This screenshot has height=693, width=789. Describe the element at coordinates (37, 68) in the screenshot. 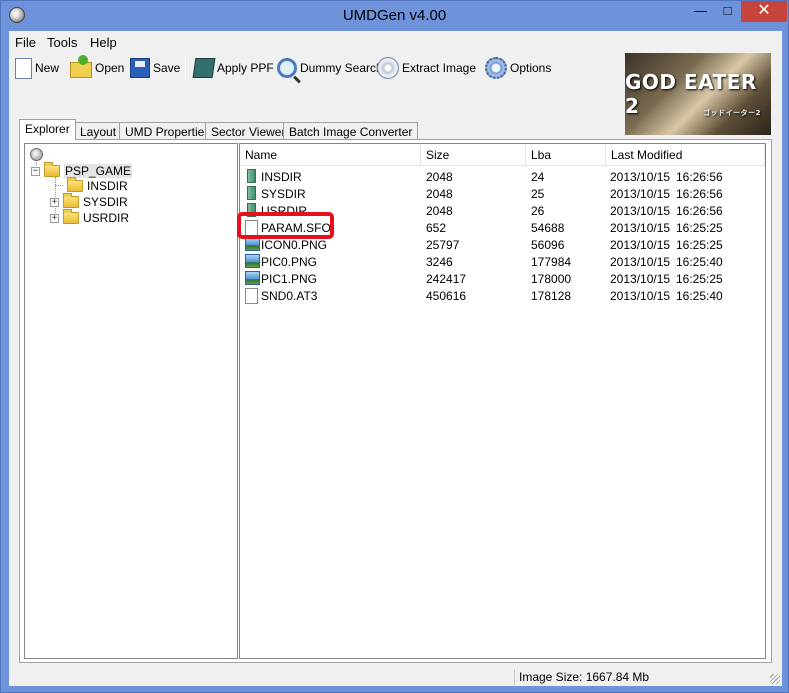

I see `new-button: New` at that location.